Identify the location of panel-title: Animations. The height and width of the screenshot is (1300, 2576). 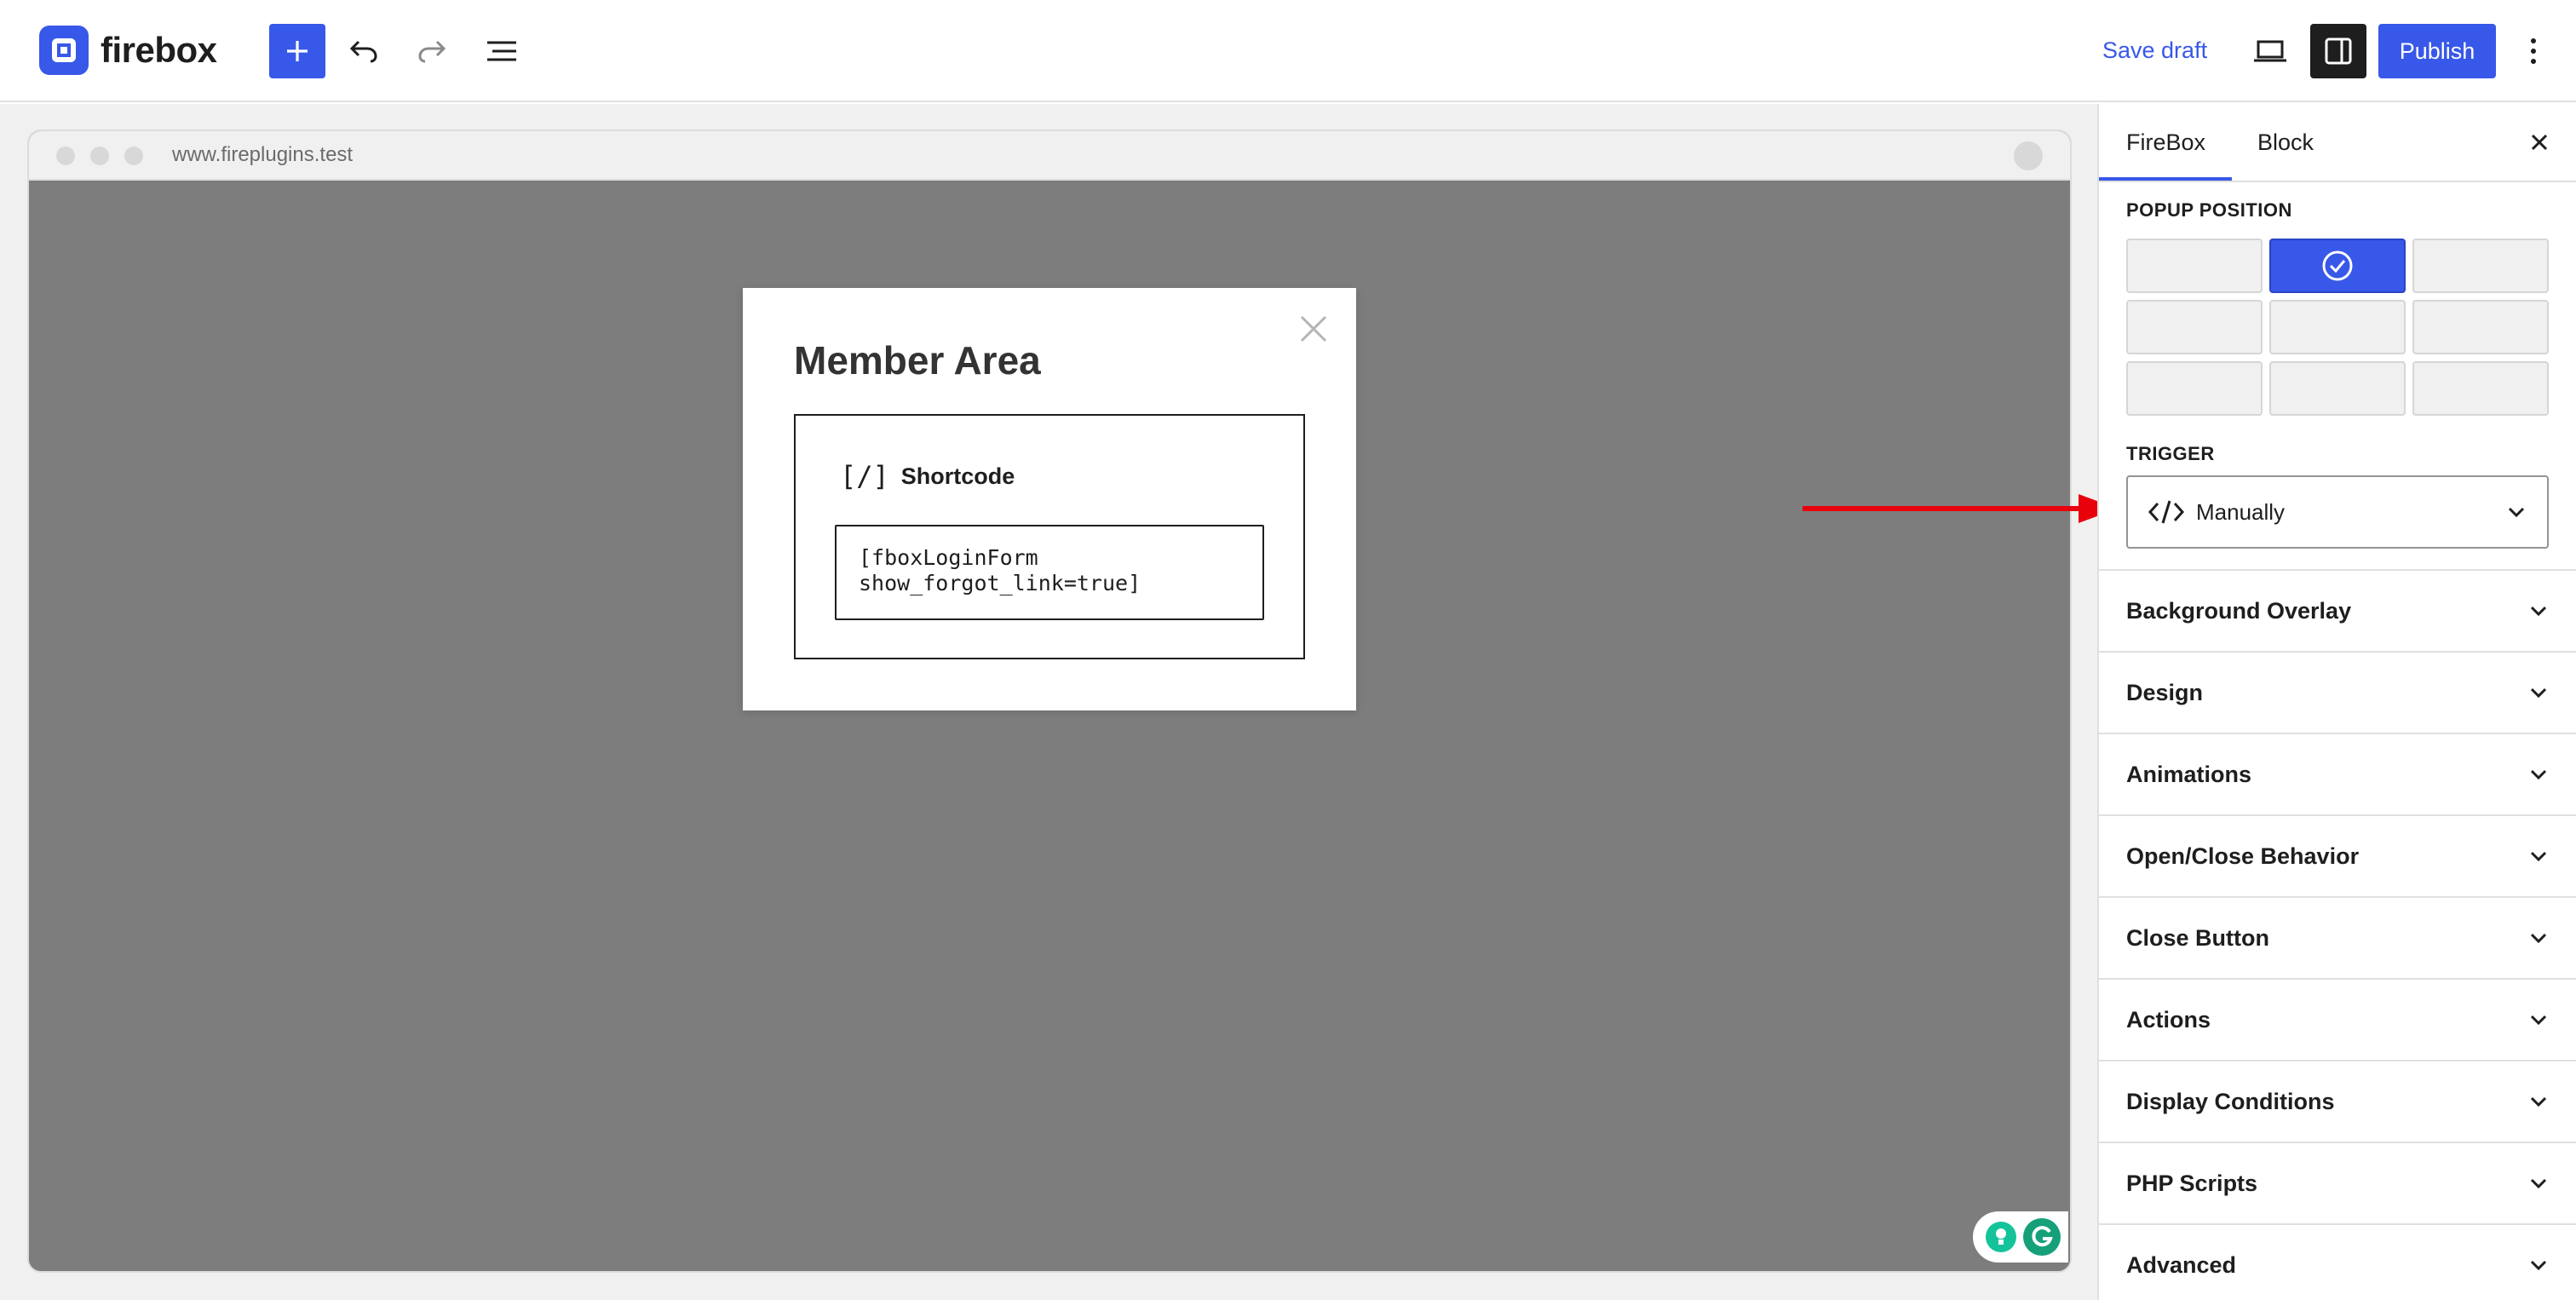
(2189, 774).